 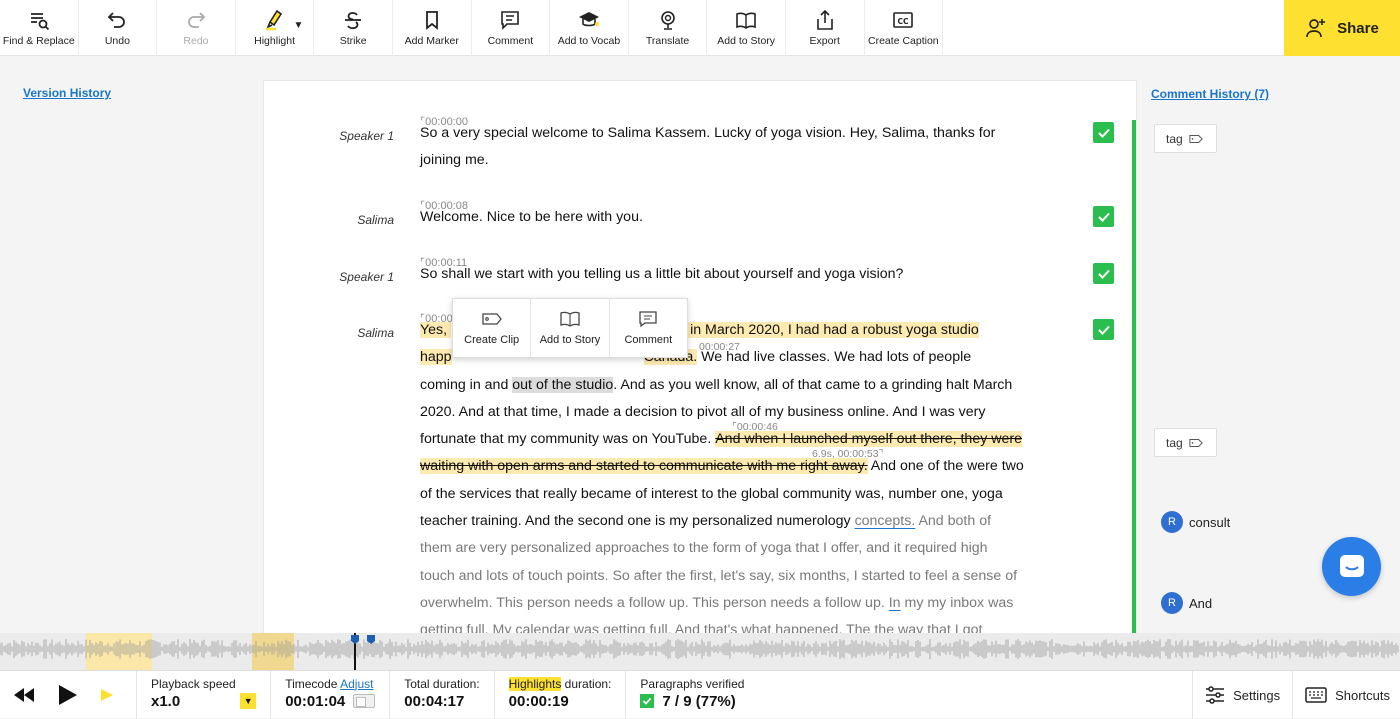 I want to click on add-to-vocab-label: Add to Vocab, so click(x=589, y=41).